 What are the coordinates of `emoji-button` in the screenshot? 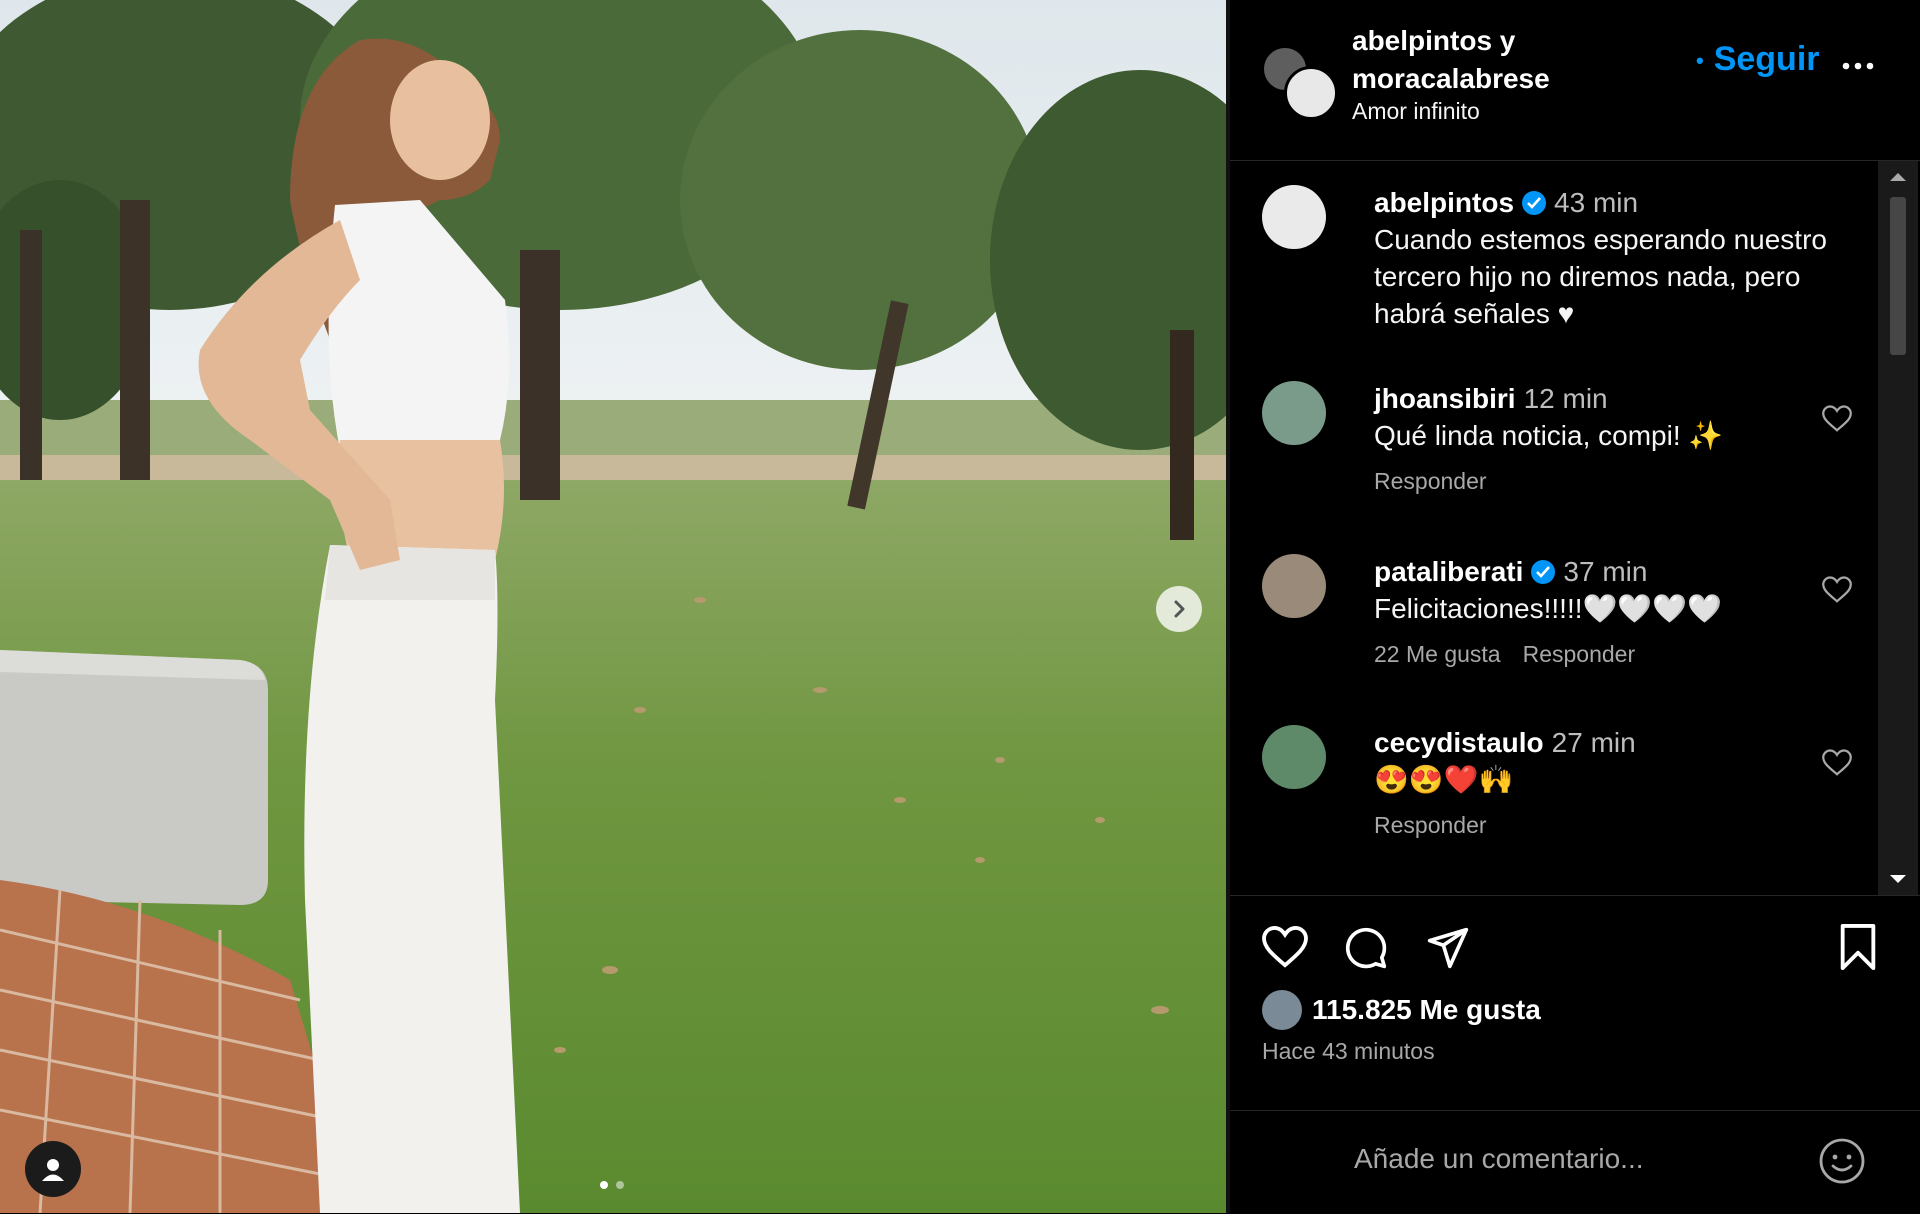 It's located at (1842, 1163).